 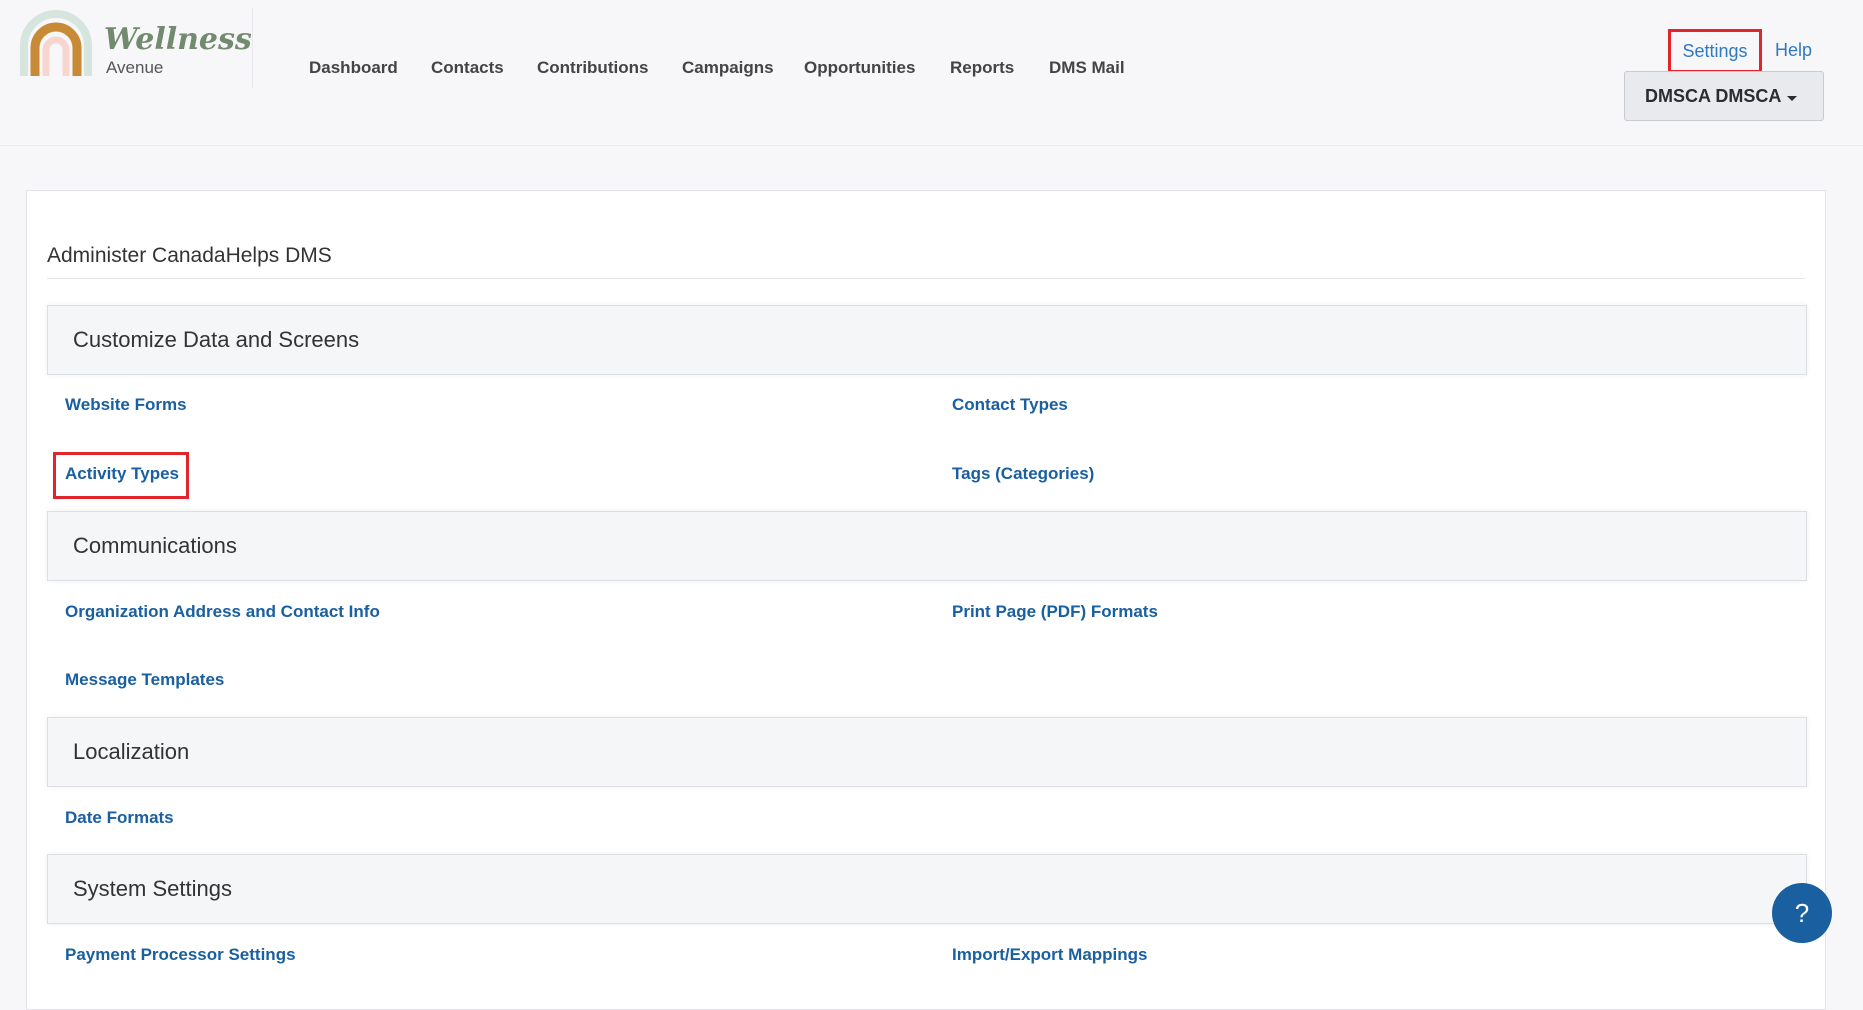 I want to click on nav-dms-mail: DMS Mail, so click(x=1087, y=68).